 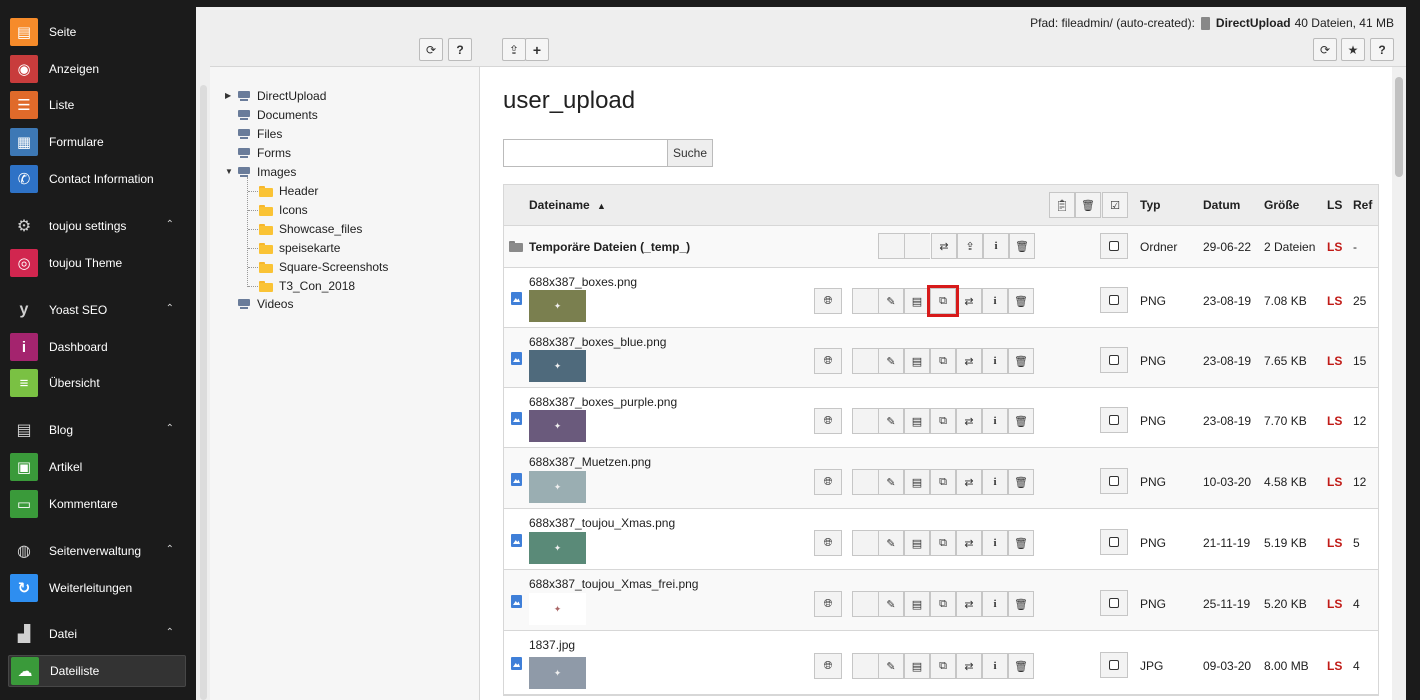 What do you see at coordinates (266, 172) in the screenshot?
I see `tree-storage-node: Images` at bounding box center [266, 172].